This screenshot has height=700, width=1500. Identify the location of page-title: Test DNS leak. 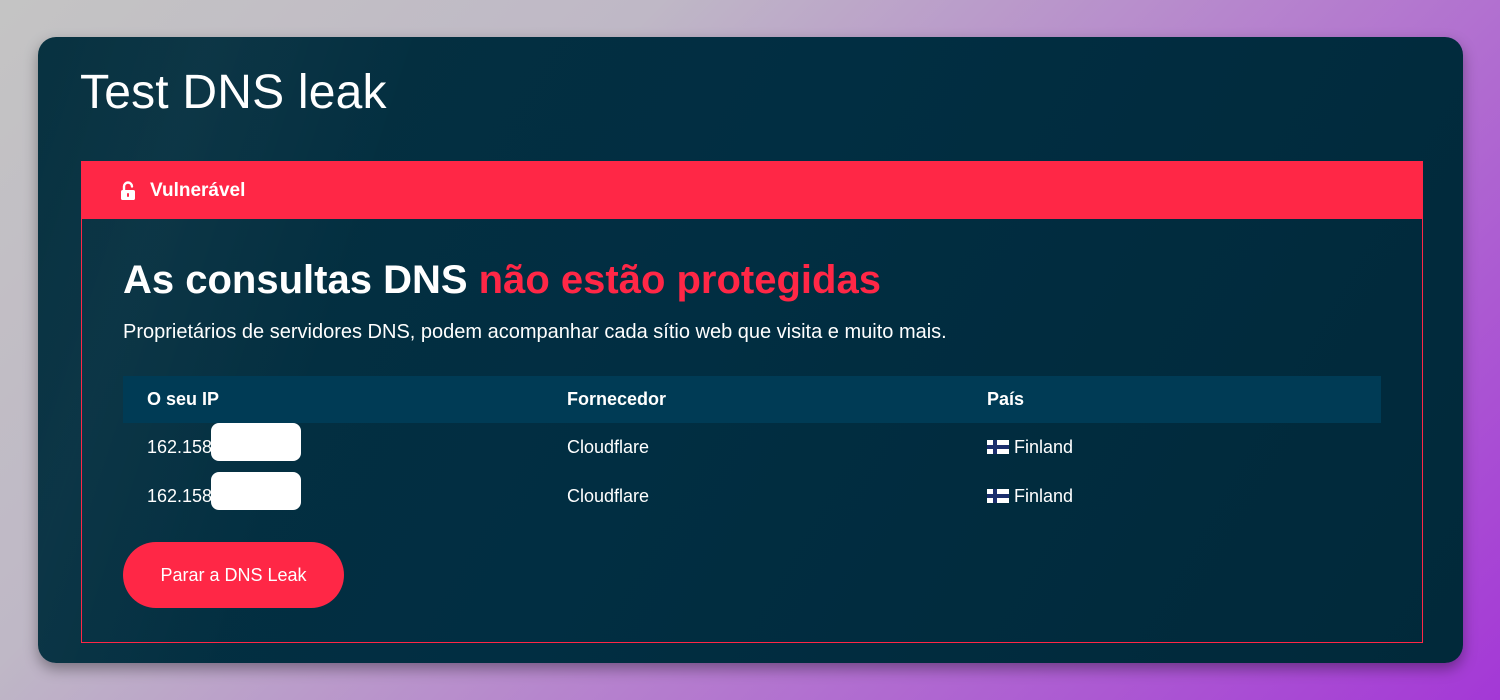
(233, 92).